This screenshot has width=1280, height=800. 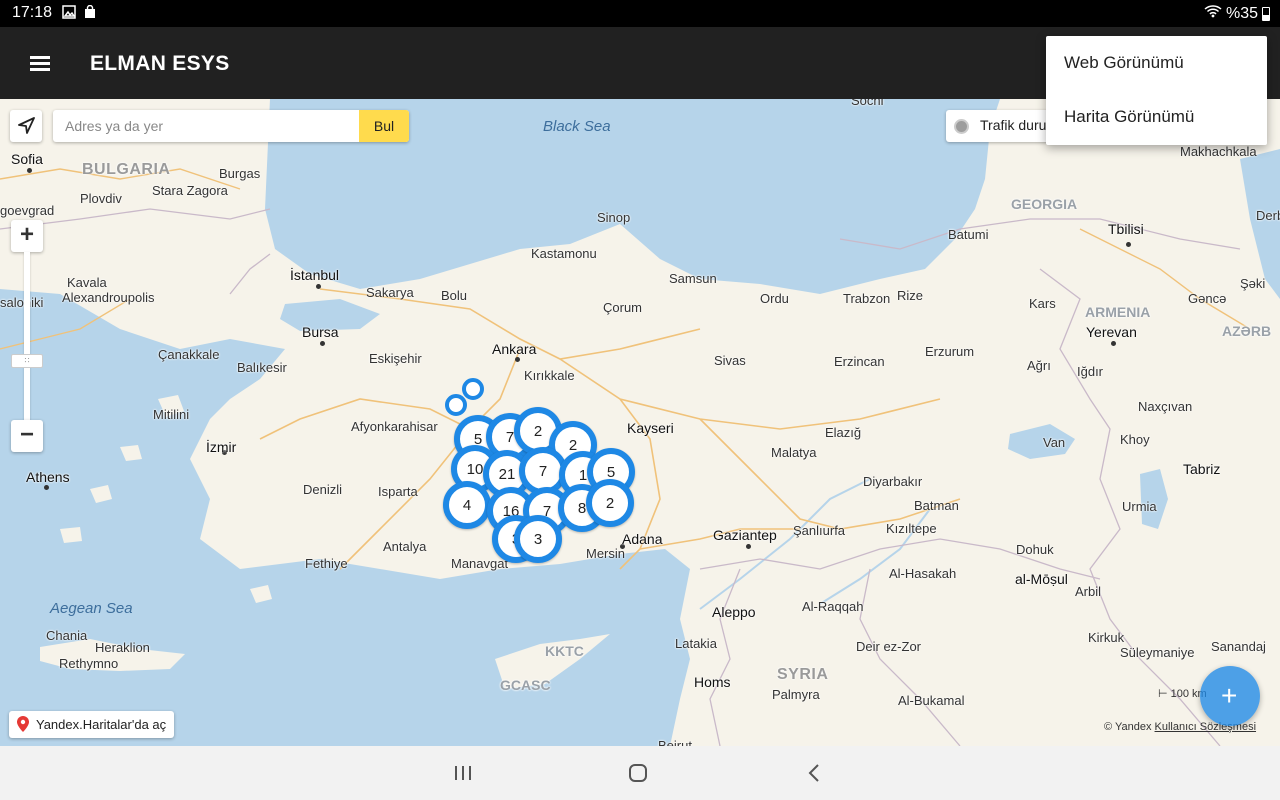 What do you see at coordinates (405, 546) in the screenshot?
I see `label-antalya: Antalya` at bounding box center [405, 546].